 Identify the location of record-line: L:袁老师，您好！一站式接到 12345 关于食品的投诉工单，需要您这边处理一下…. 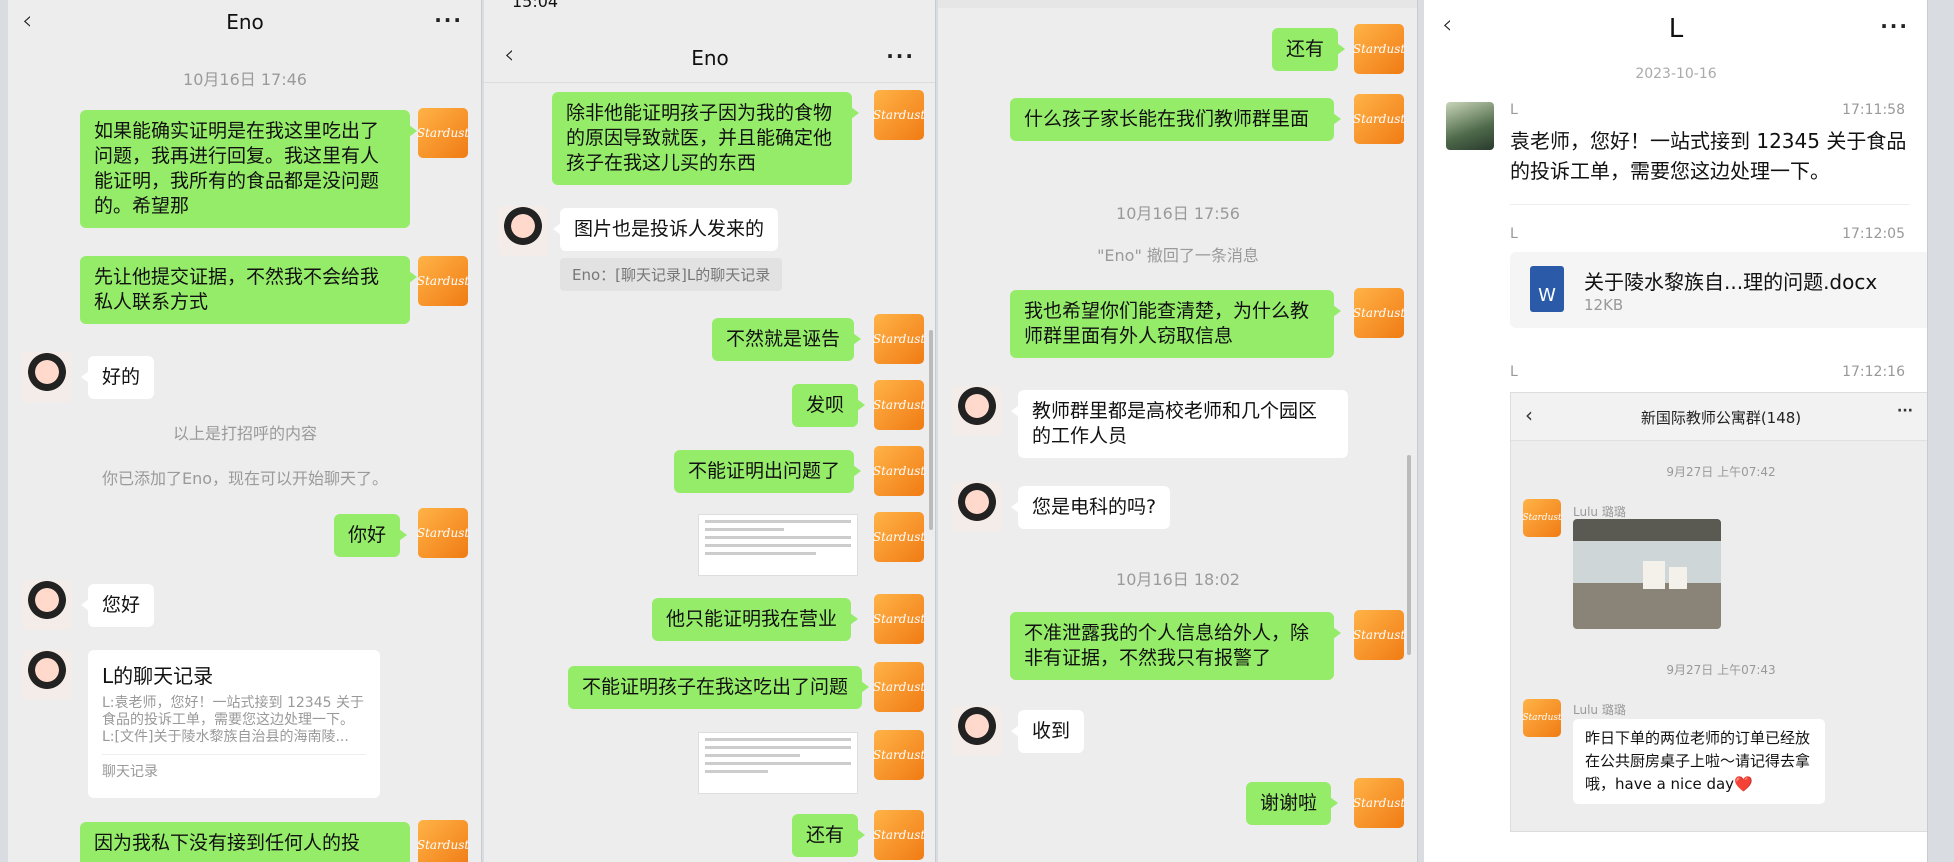
(233, 711).